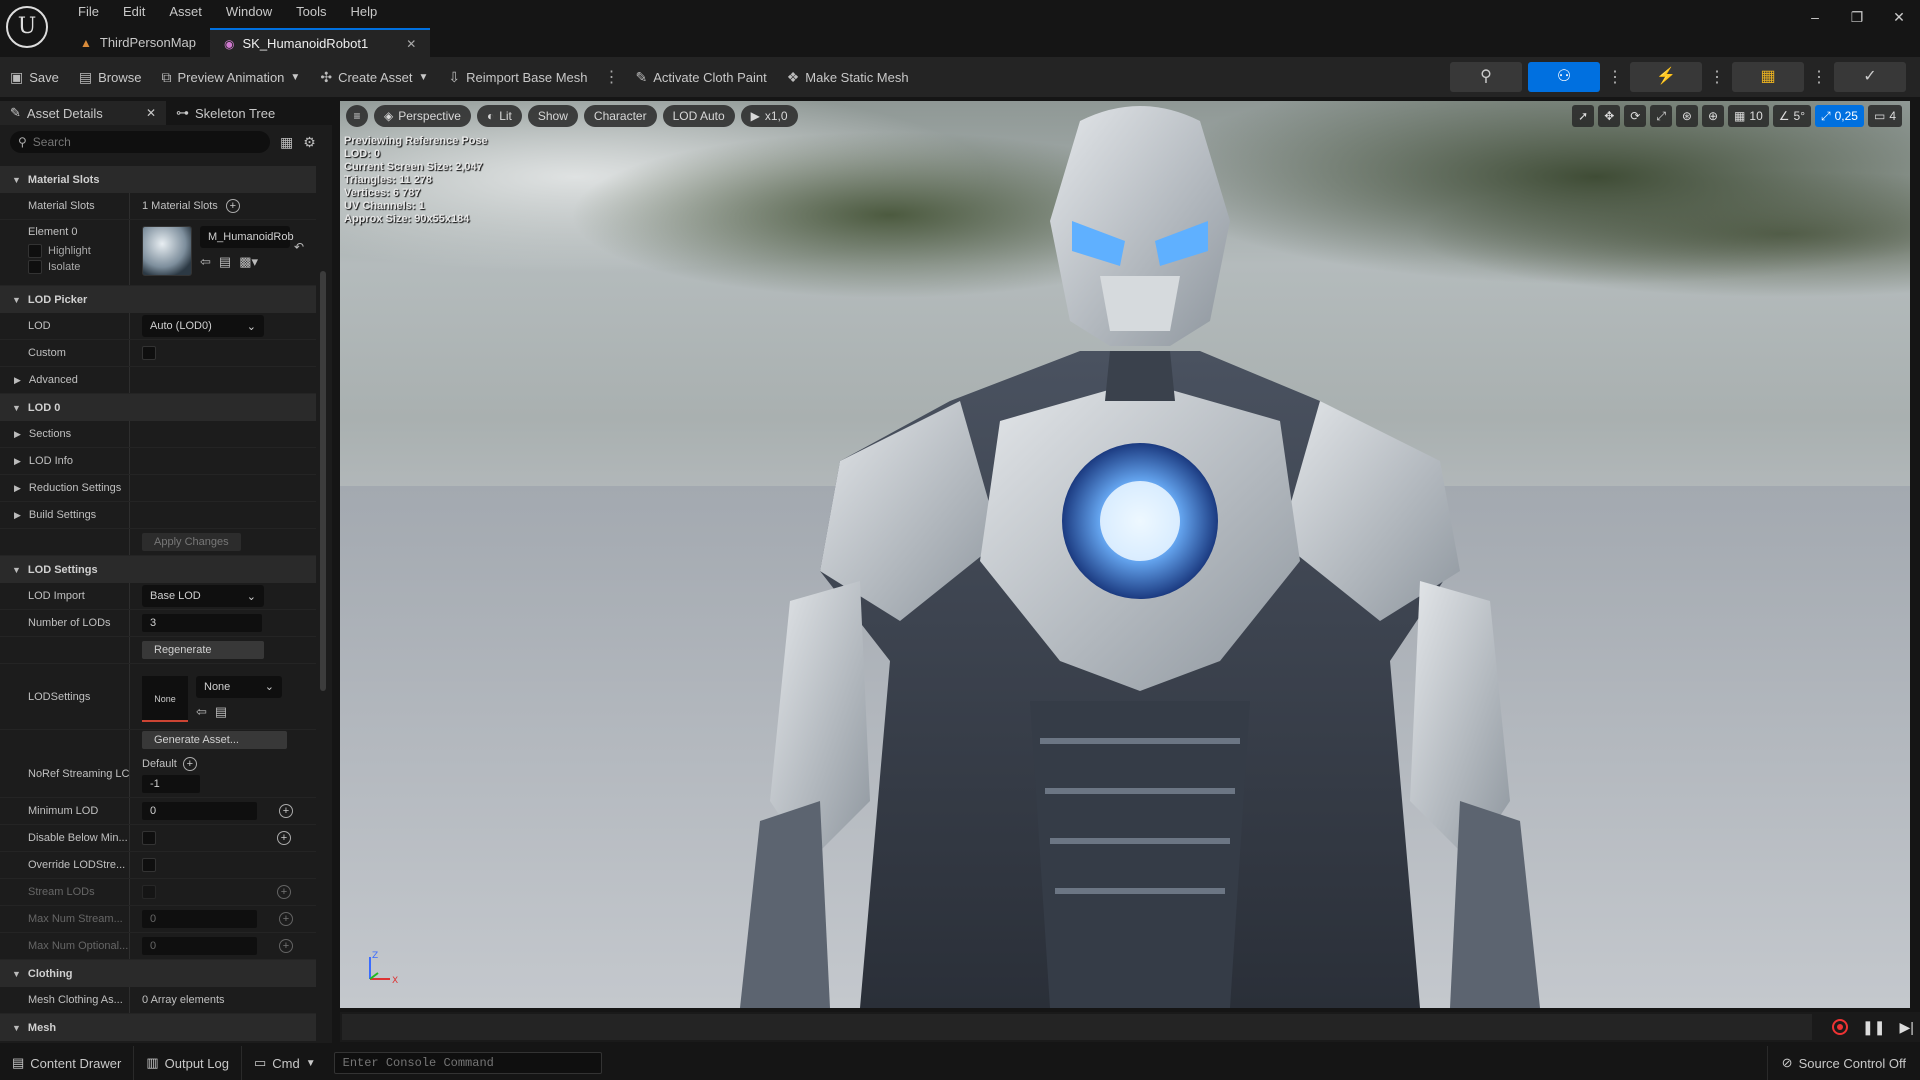 The height and width of the screenshot is (1080, 1920). What do you see at coordinates (1870, 77) in the screenshot?
I see `physics-mode-icon: ✓` at bounding box center [1870, 77].